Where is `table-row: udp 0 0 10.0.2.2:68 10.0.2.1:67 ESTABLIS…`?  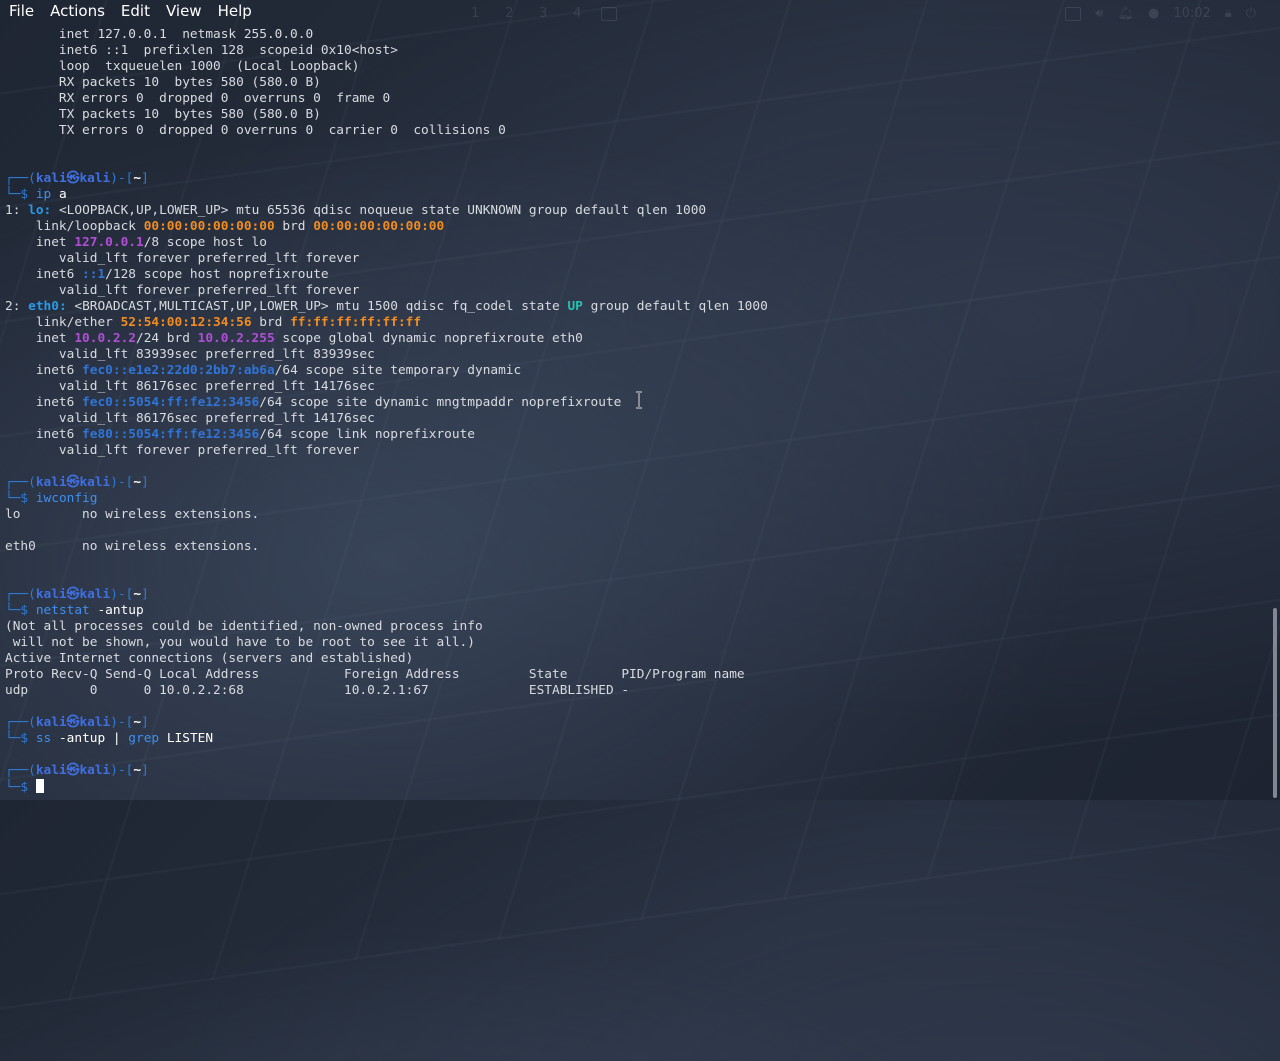 table-row: udp 0 0 10.0.2.2:68 10.0.2.1:67 ESTABLIS… is located at coordinates (317, 690).